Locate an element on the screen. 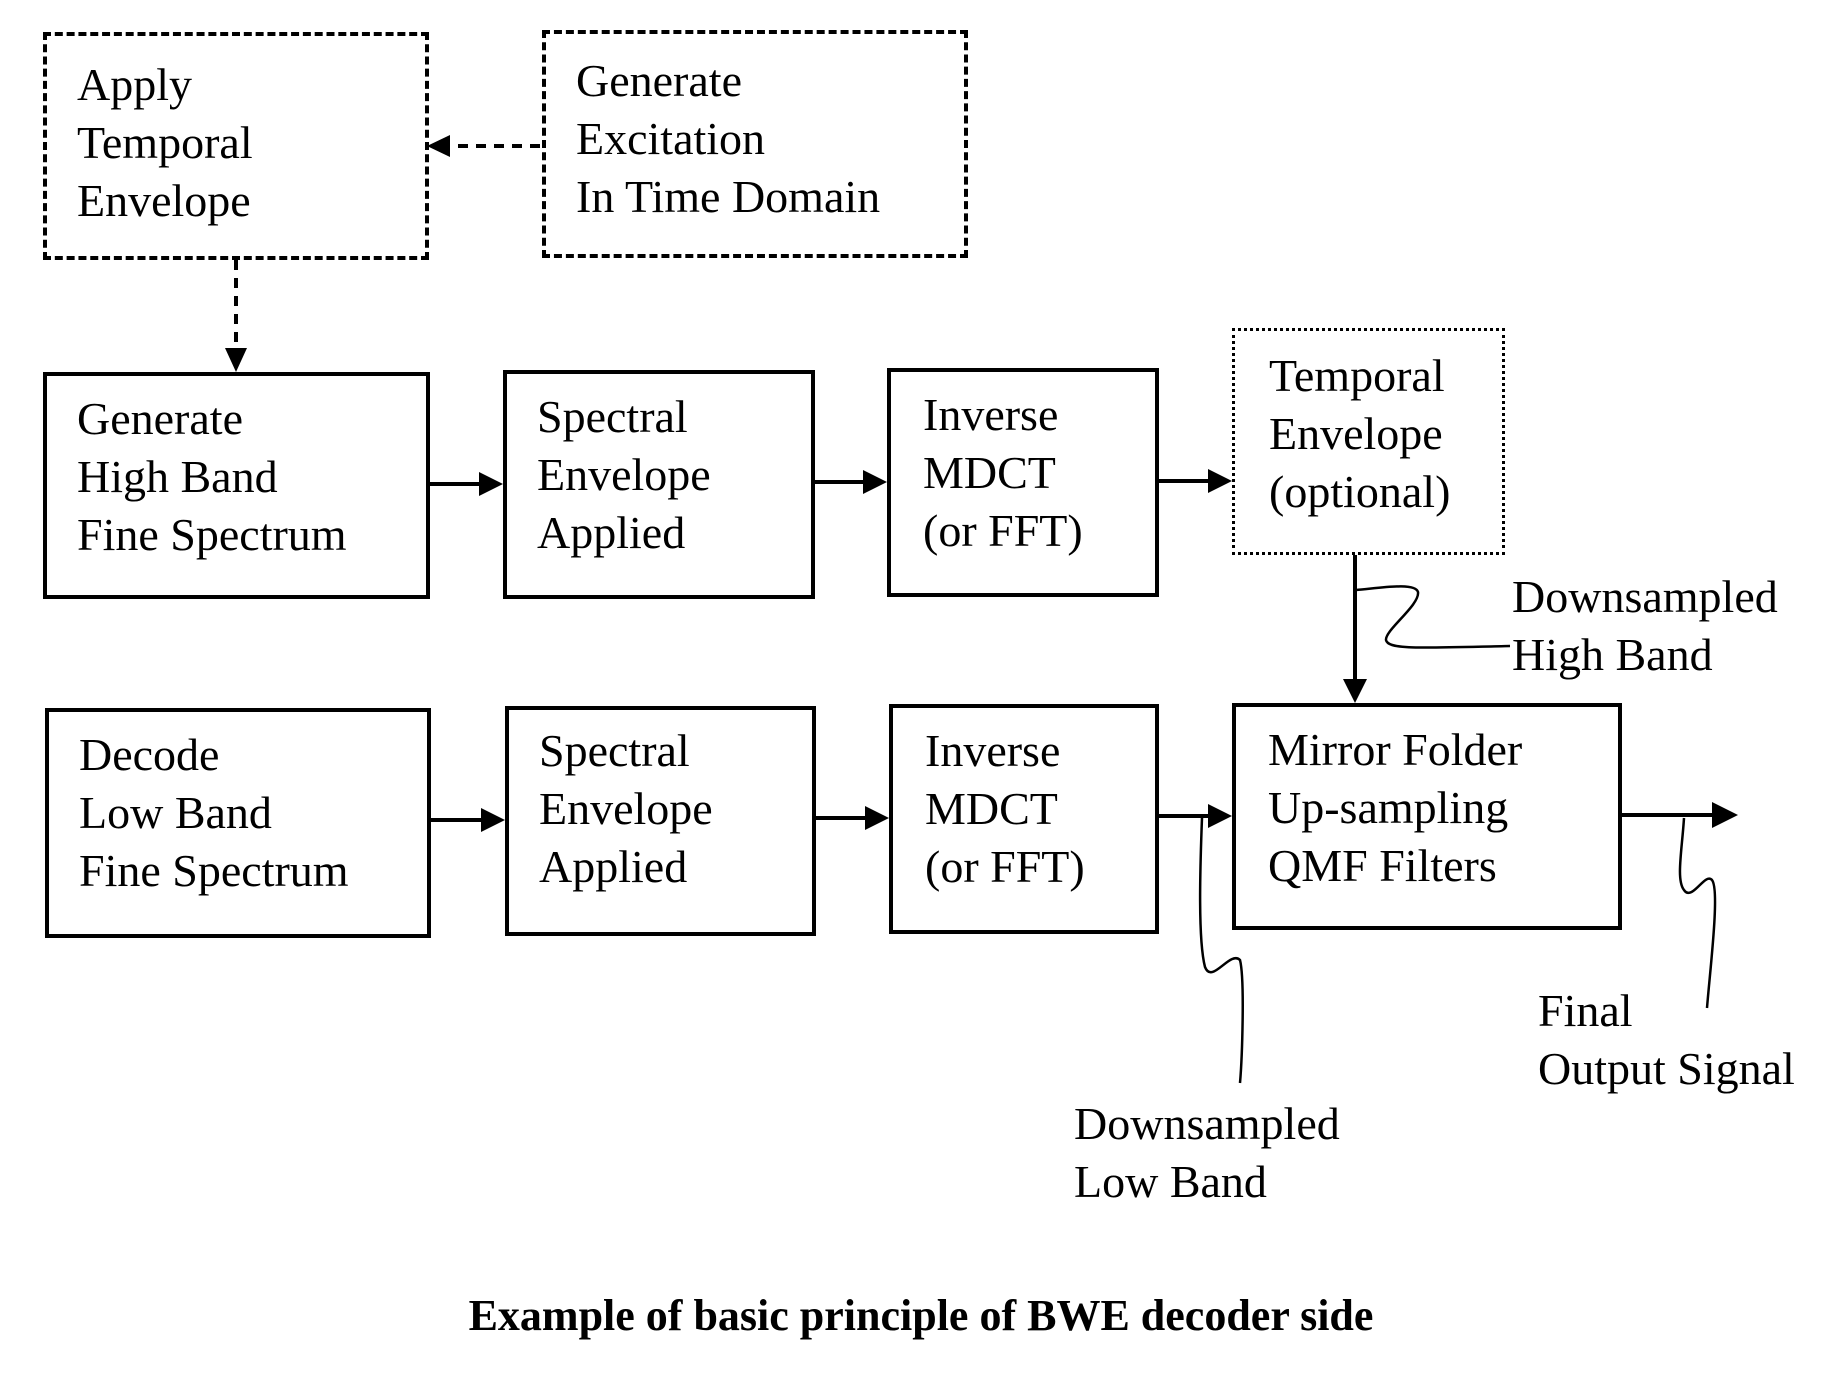 This screenshot has width=1842, height=1376. arrowhead-high-band-to-spectral is located at coordinates (491, 484).